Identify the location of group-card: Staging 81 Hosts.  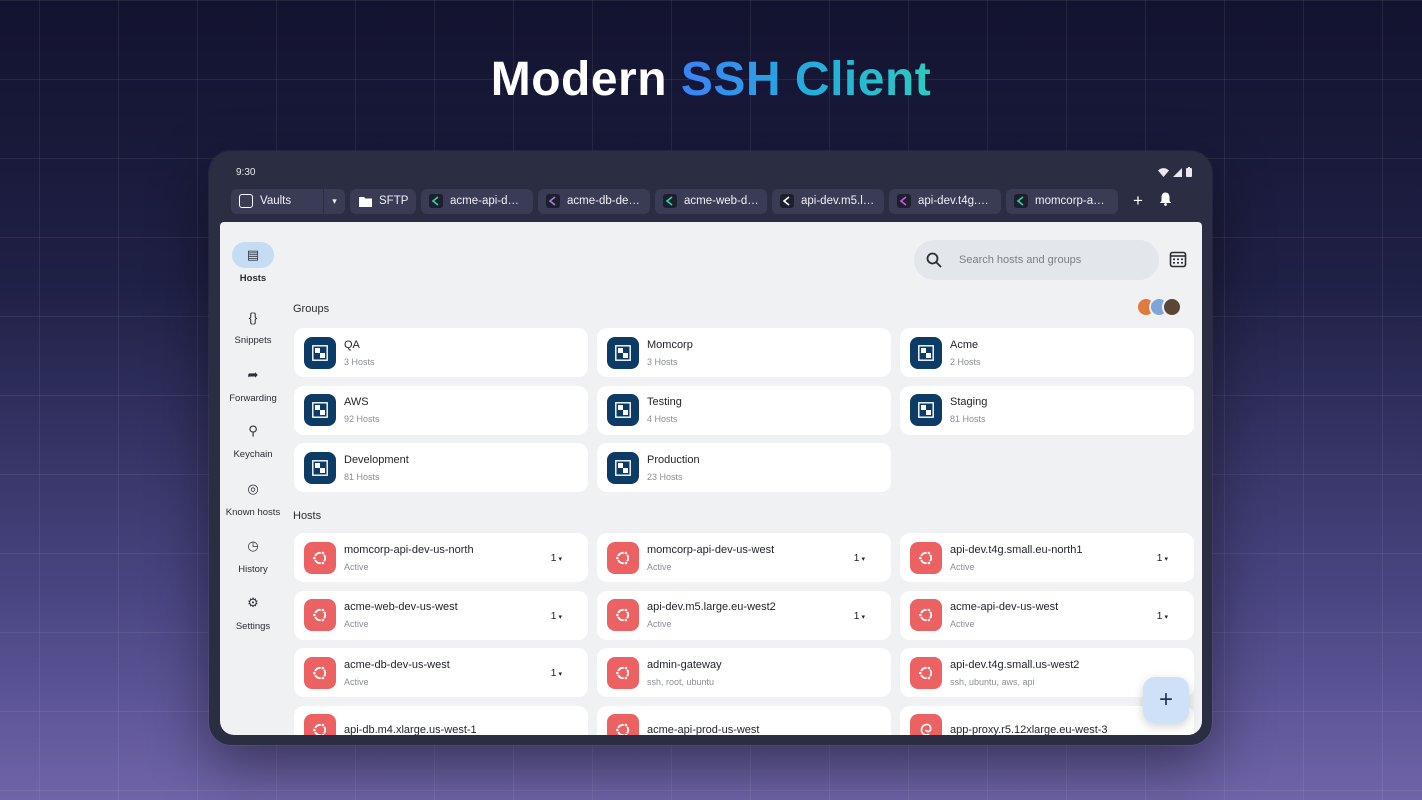
(1047, 410).